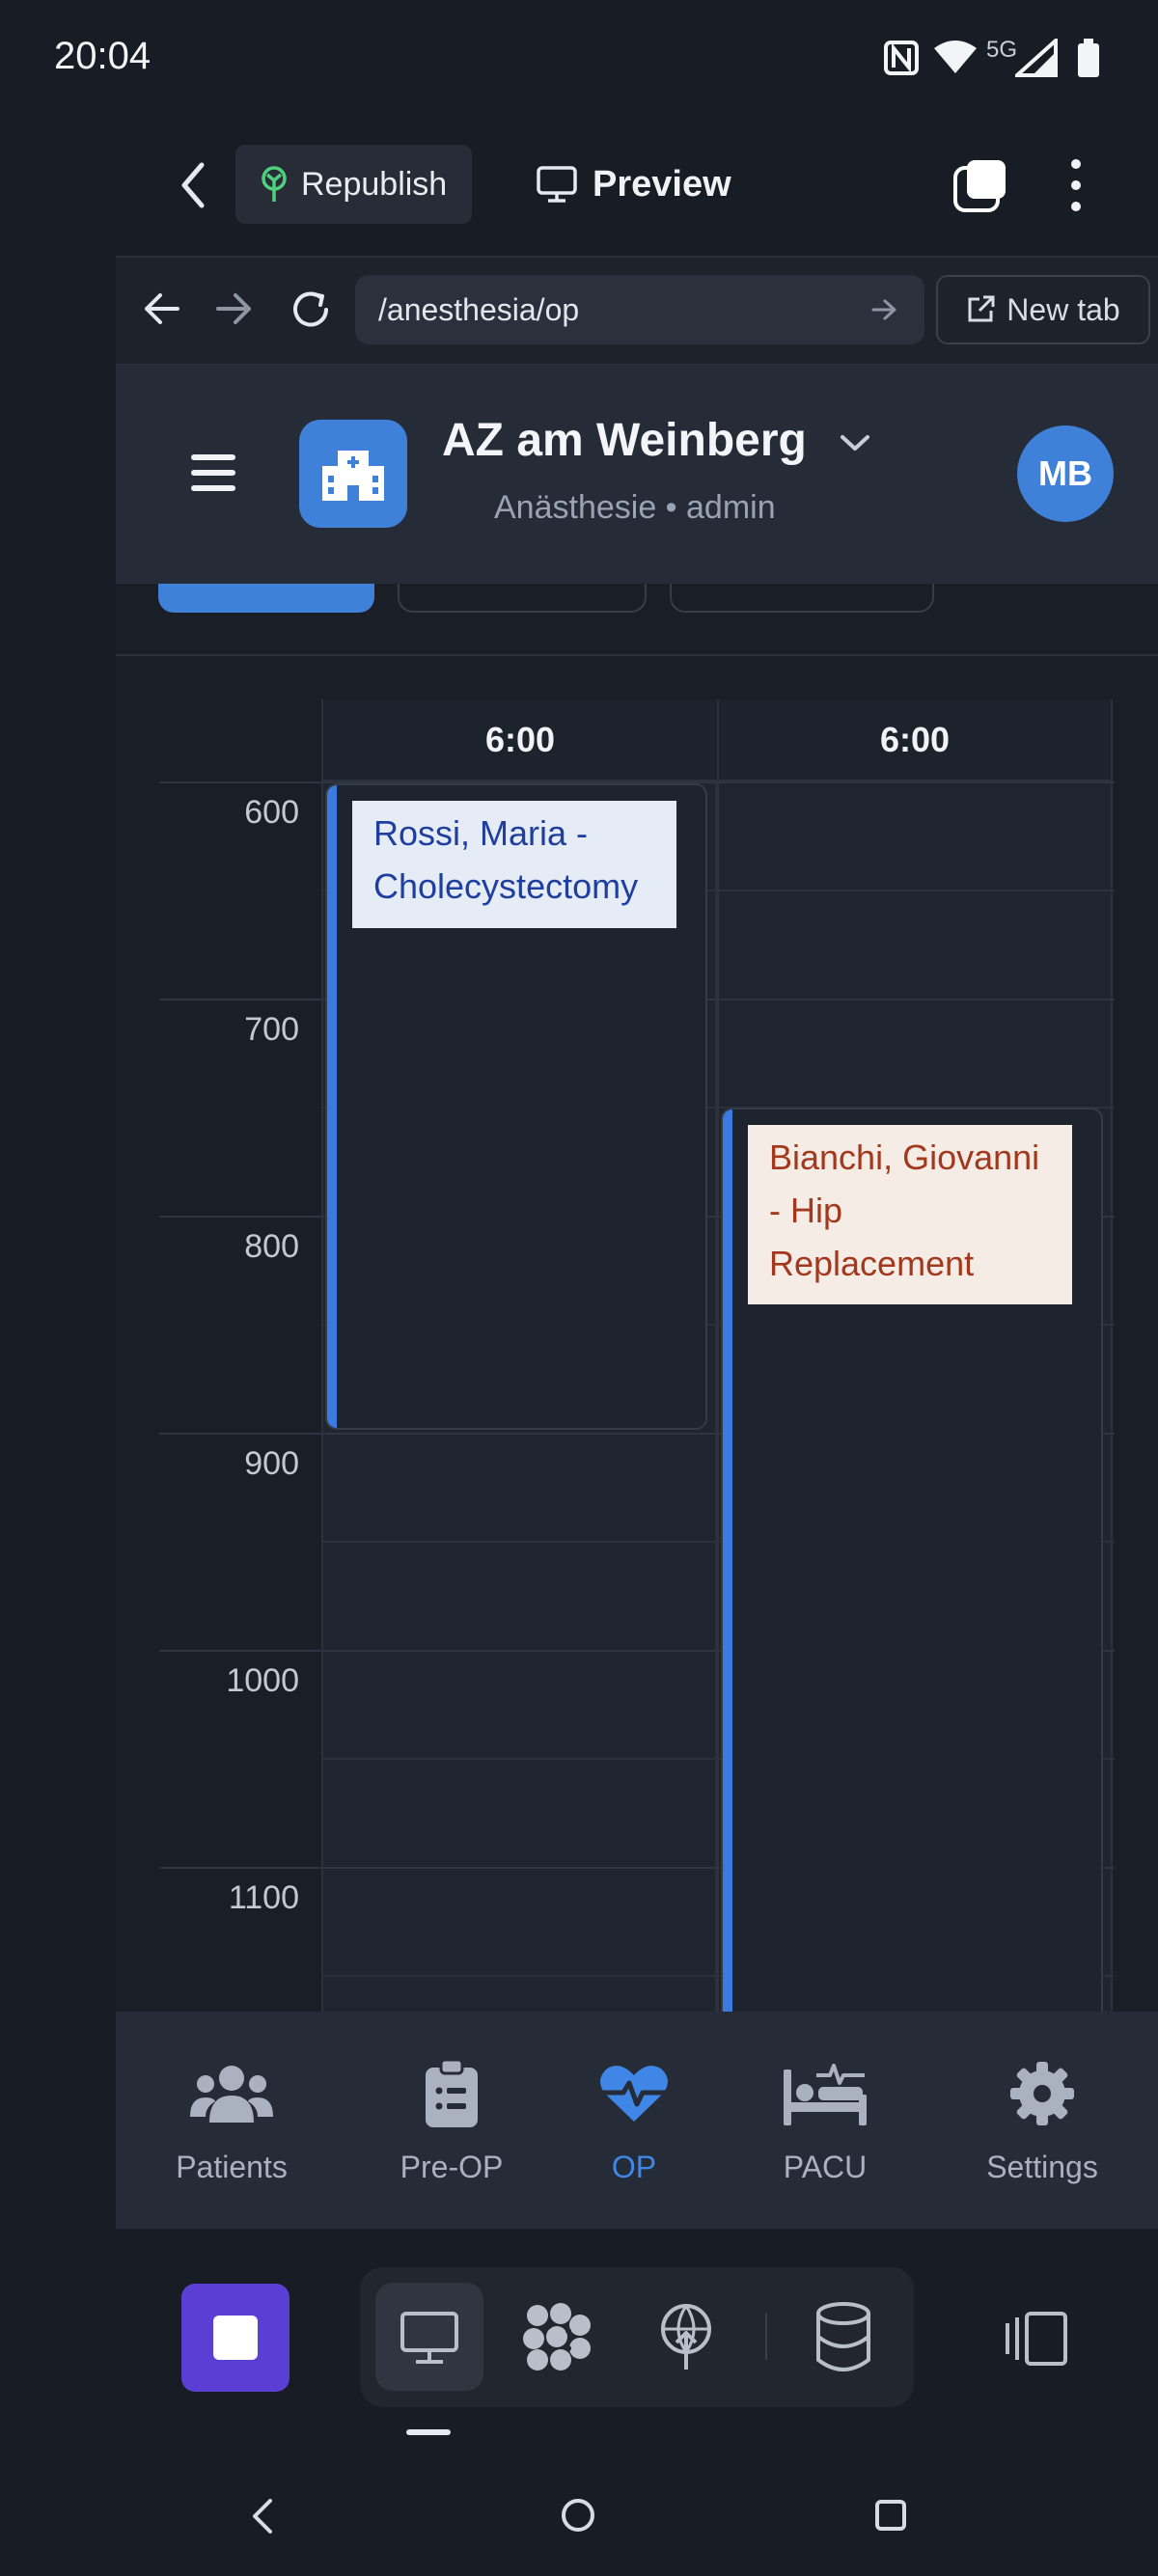 The width and height of the screenshot is (1158, 2576). I want to click on android-back-icon, so click(262, 2516).